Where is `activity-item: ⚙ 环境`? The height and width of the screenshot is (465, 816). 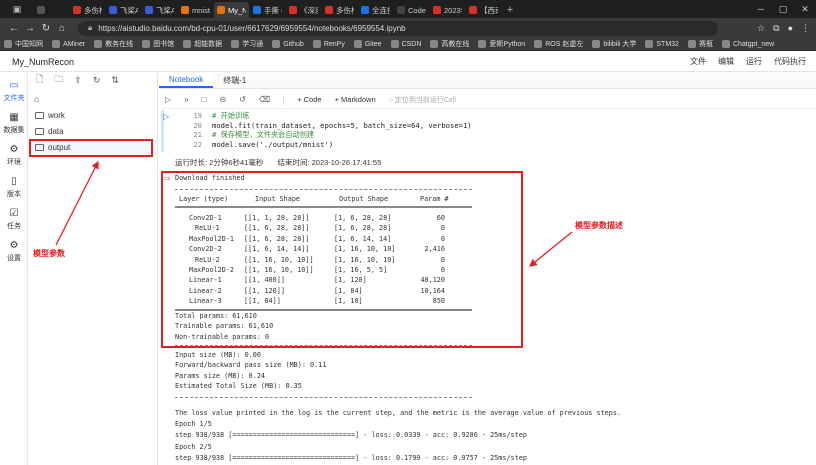 activity-item: ⚙ 环境 is located at coordinates (14, 155).